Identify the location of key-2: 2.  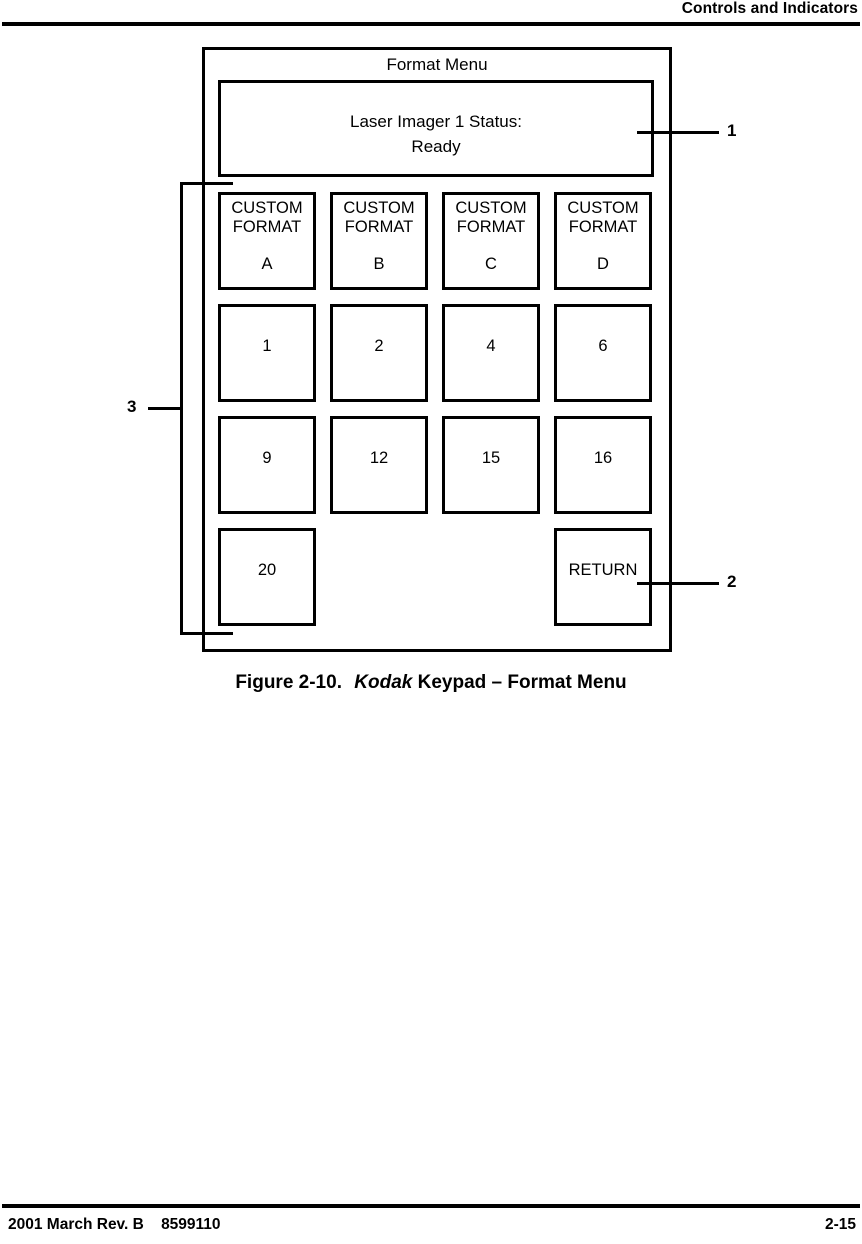
(379, 353).